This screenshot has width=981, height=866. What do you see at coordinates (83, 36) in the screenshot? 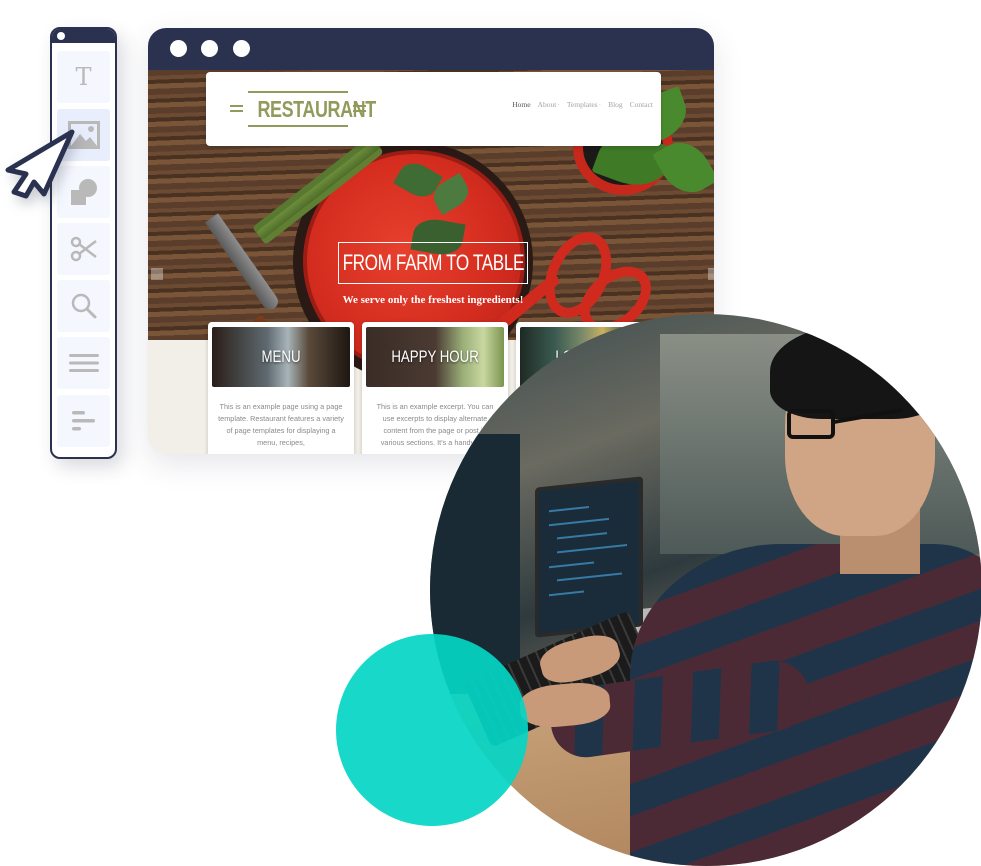
I see `toolbar-header` at bounding box center [83, 36].